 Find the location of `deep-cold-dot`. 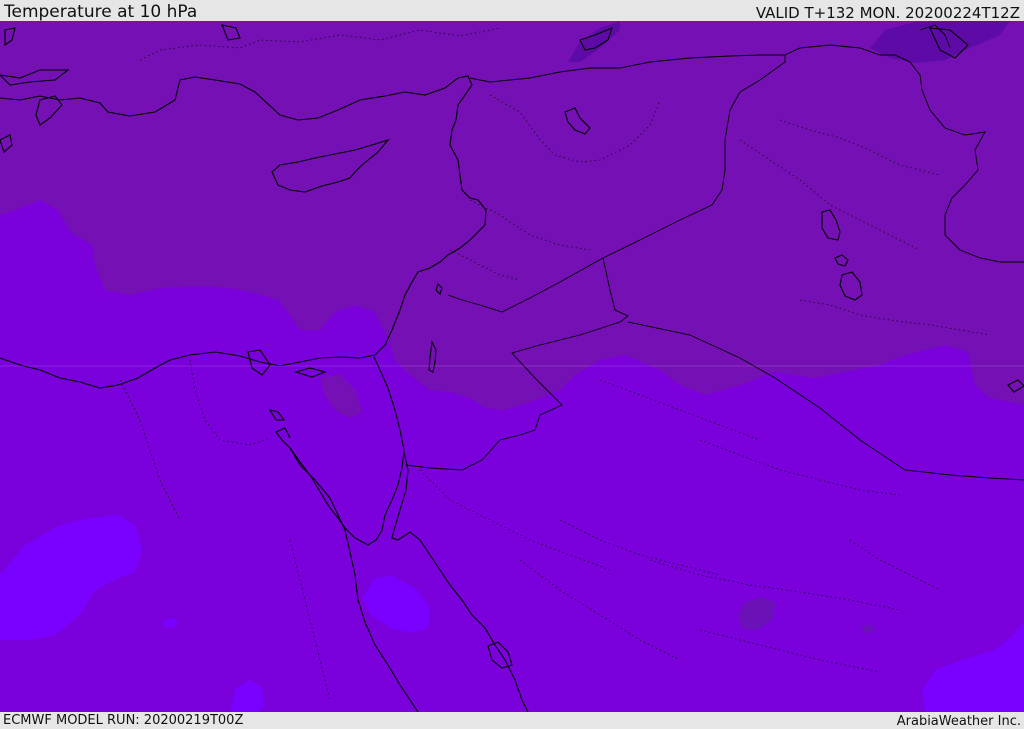

deep-cold-dot is located at coordinates (868, 629).